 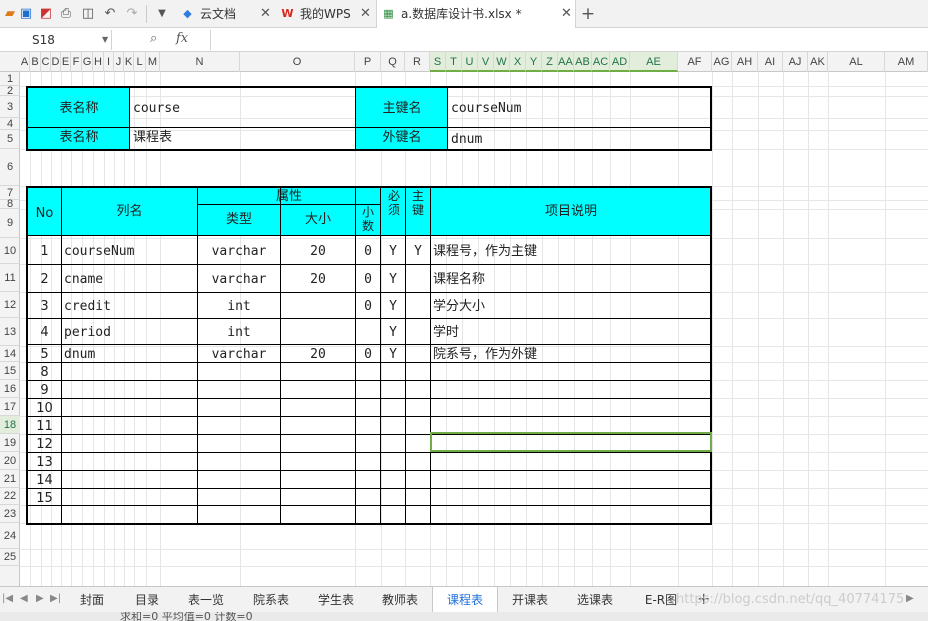 I want to click on row-no: 1, so click(x=44, y=252).